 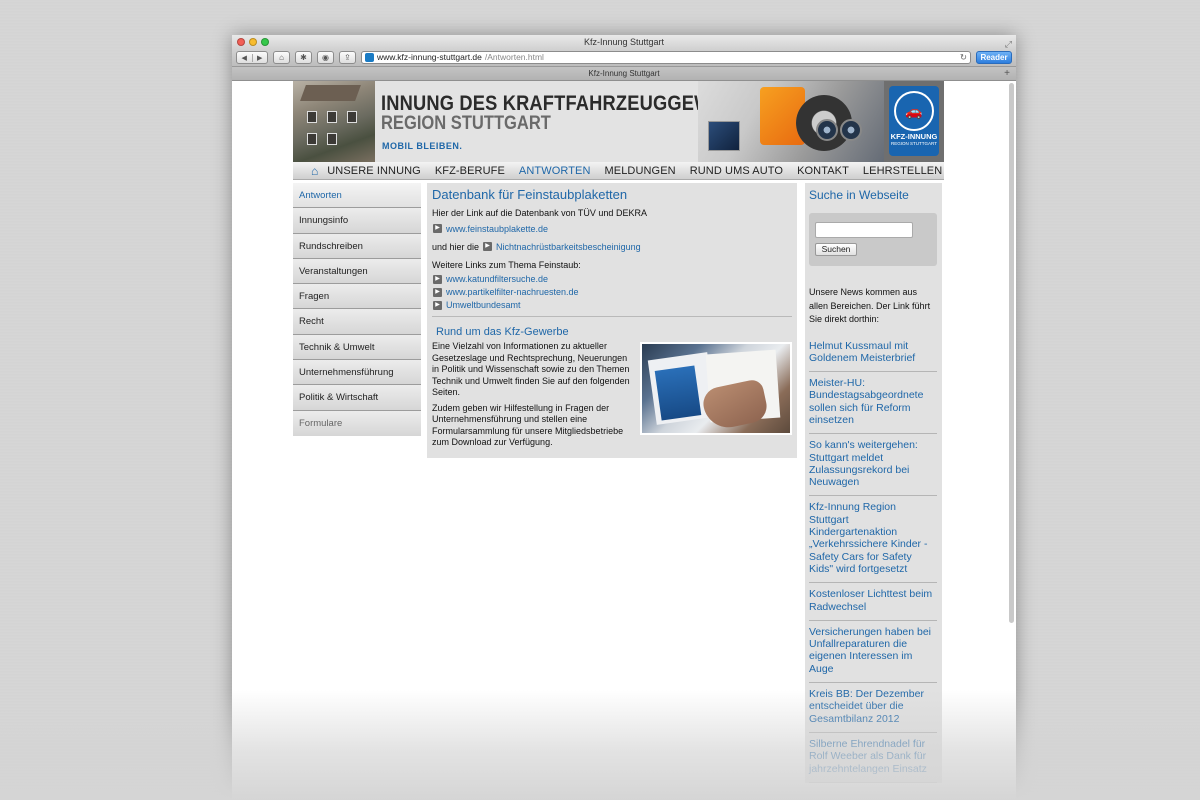 What do you see at coordinates (506, 264) in the screenshot?
I see `more-links-label: Weitere Links zum Thema Feinstaub:` at bounding box center [506, 264].